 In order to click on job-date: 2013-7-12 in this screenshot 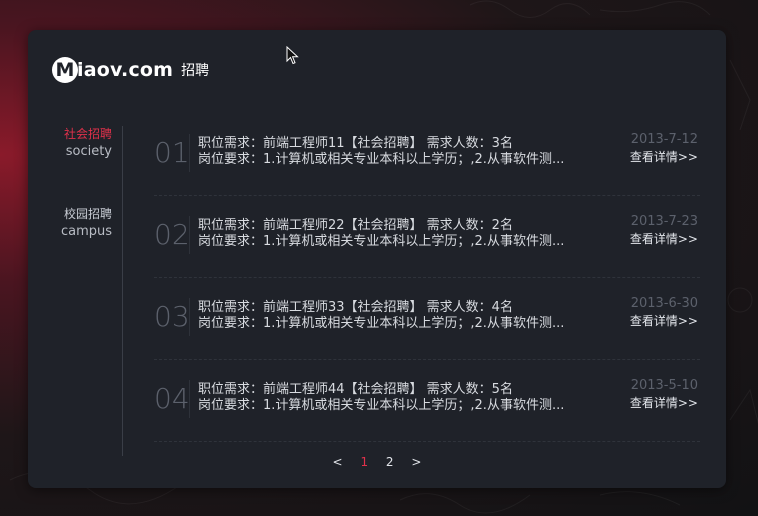, I will do `click(664, 139)`.